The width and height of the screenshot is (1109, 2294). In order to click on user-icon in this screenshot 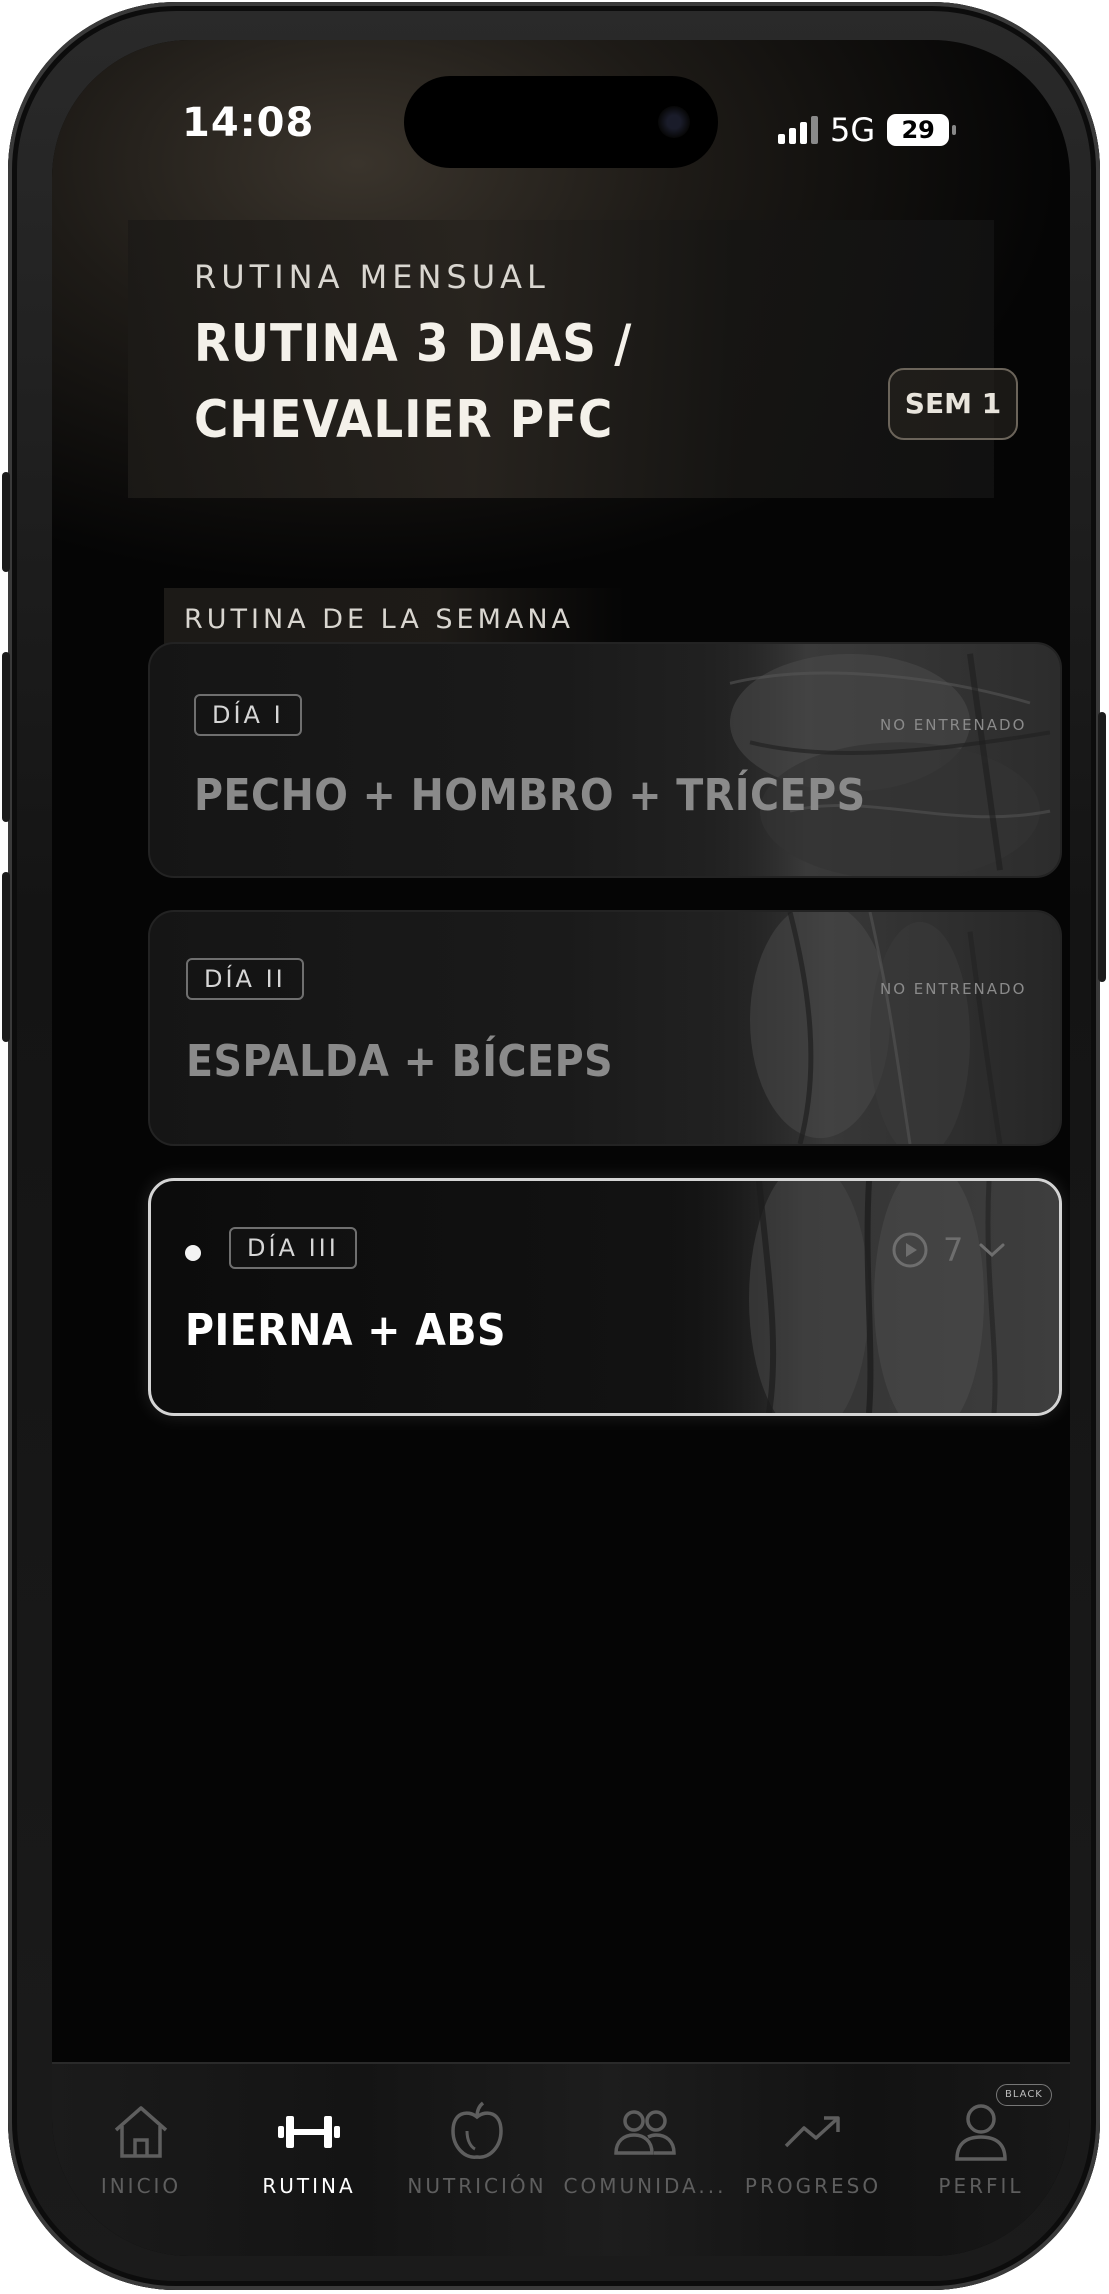, I will do `click(981, 2132)`.